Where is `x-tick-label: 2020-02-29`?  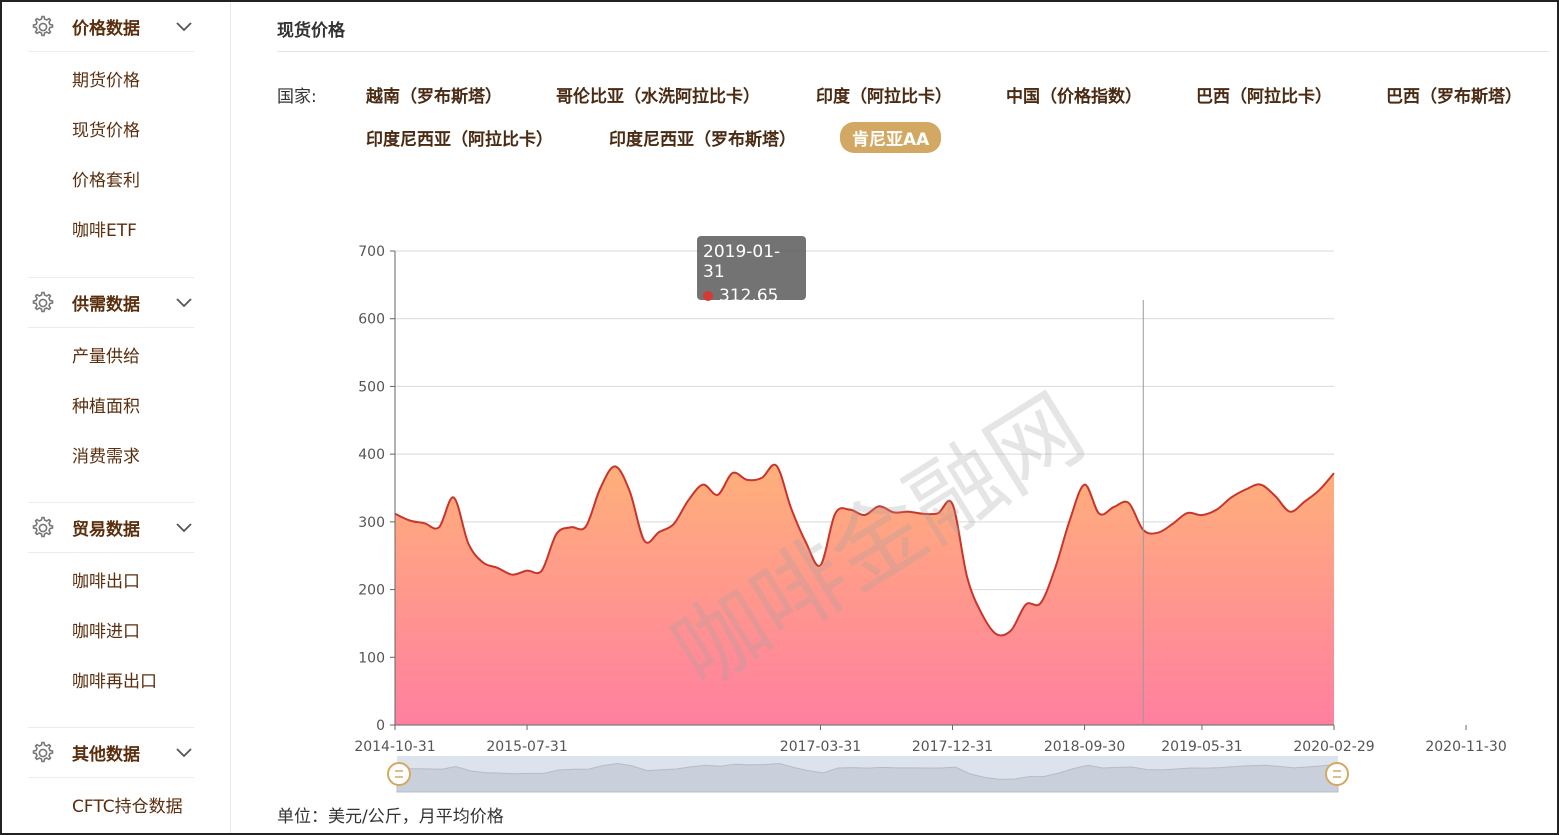 x-tick-label: 2020-02-29 is located at coordinates (1333, 747).